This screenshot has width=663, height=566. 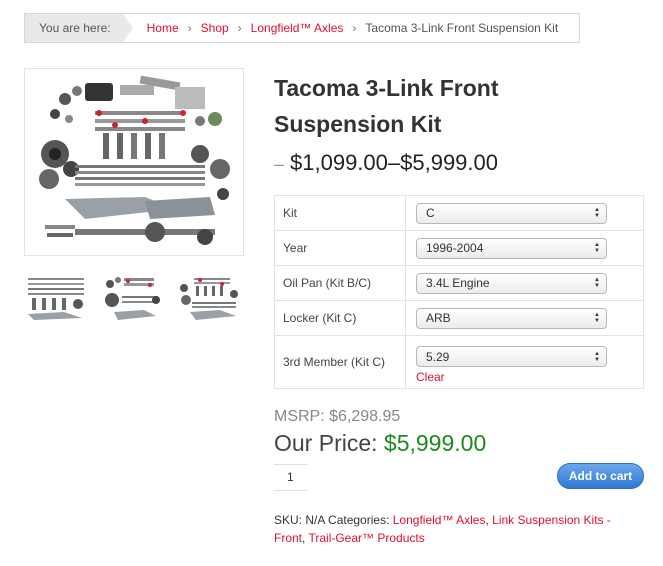 What do you see at coordinates (430, 213) in the screenshot?
I see `kit-select-value: C` at bounding box center [430, 213].